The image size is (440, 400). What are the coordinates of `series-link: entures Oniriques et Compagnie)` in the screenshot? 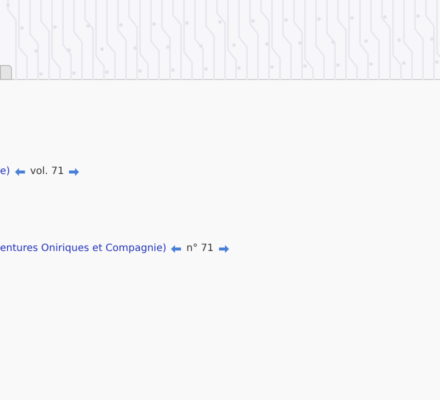 It's located at (83, 248).